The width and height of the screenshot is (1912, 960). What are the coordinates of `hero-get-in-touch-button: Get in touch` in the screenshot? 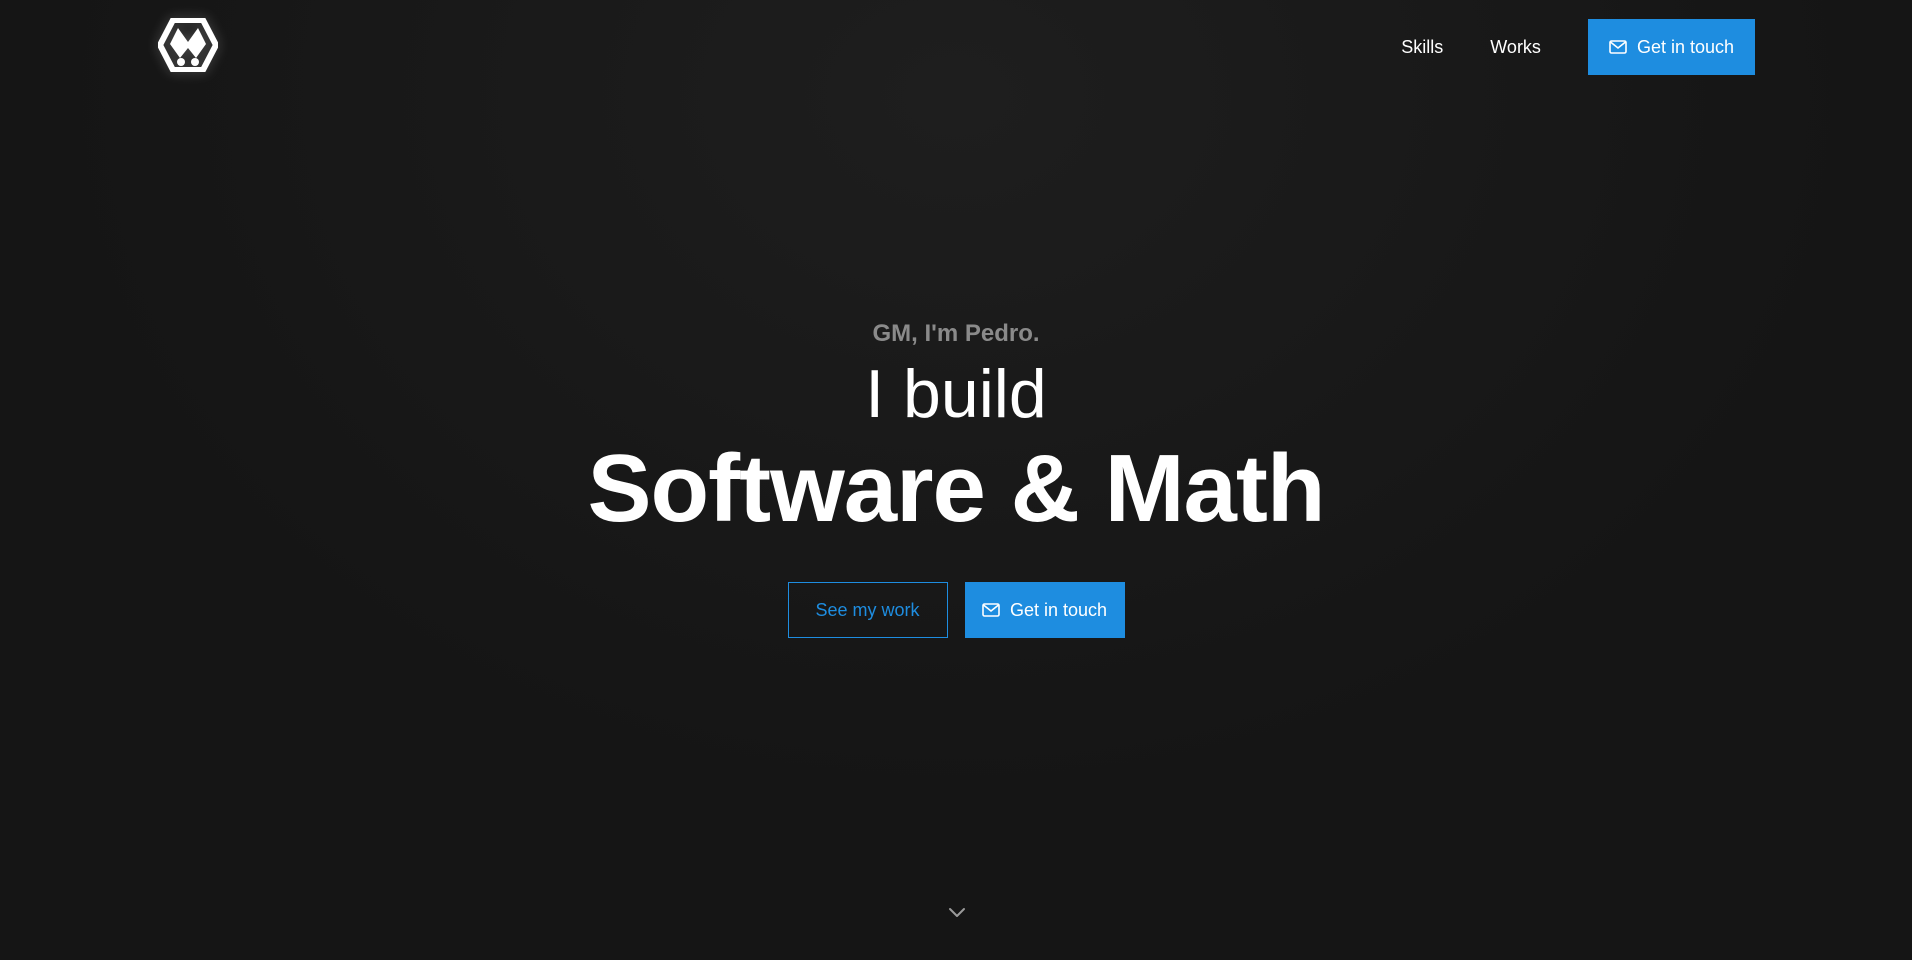 It's located at (1044, 610).